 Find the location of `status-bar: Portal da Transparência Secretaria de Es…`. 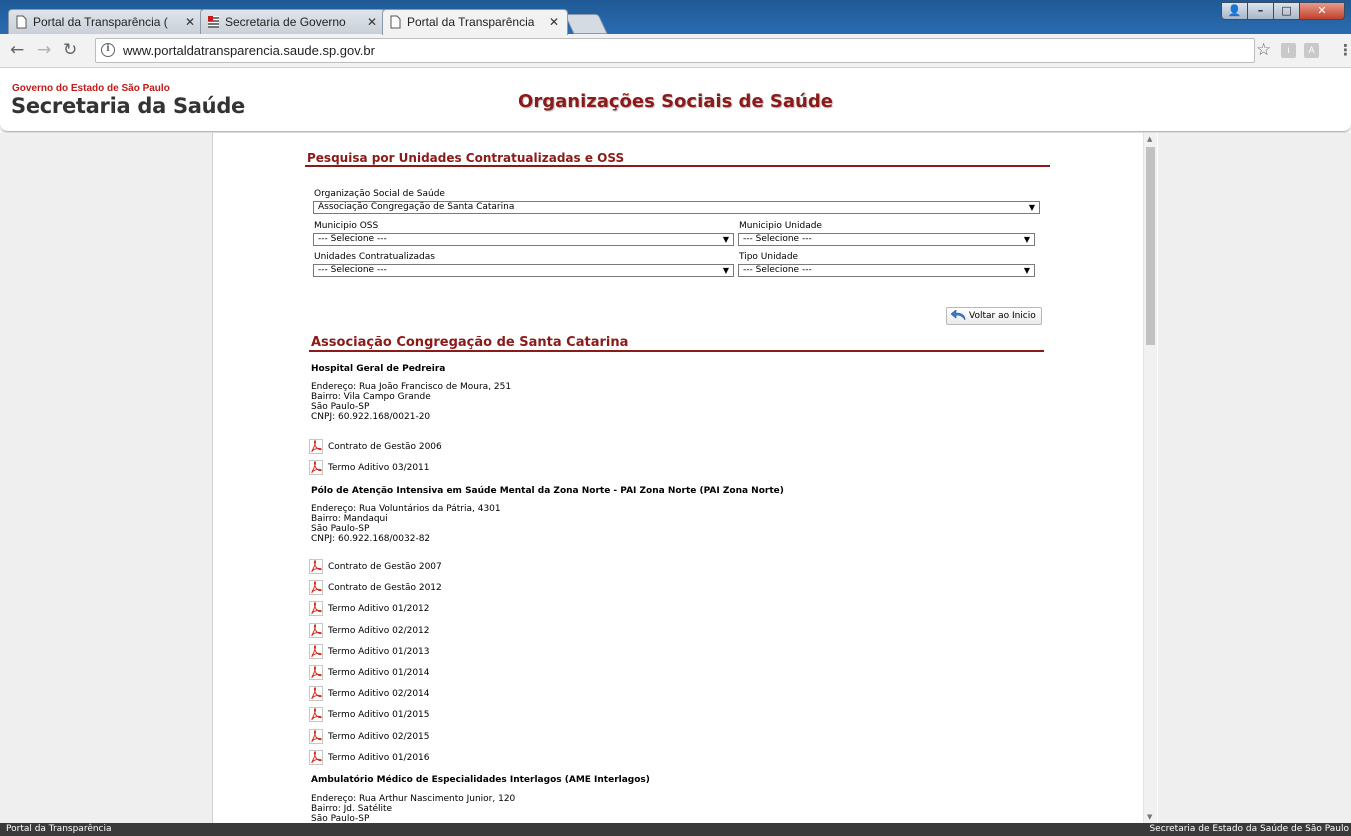

status-bar: Portal da Transparência Secretaria de Es… is located at coordinates (675, 829).